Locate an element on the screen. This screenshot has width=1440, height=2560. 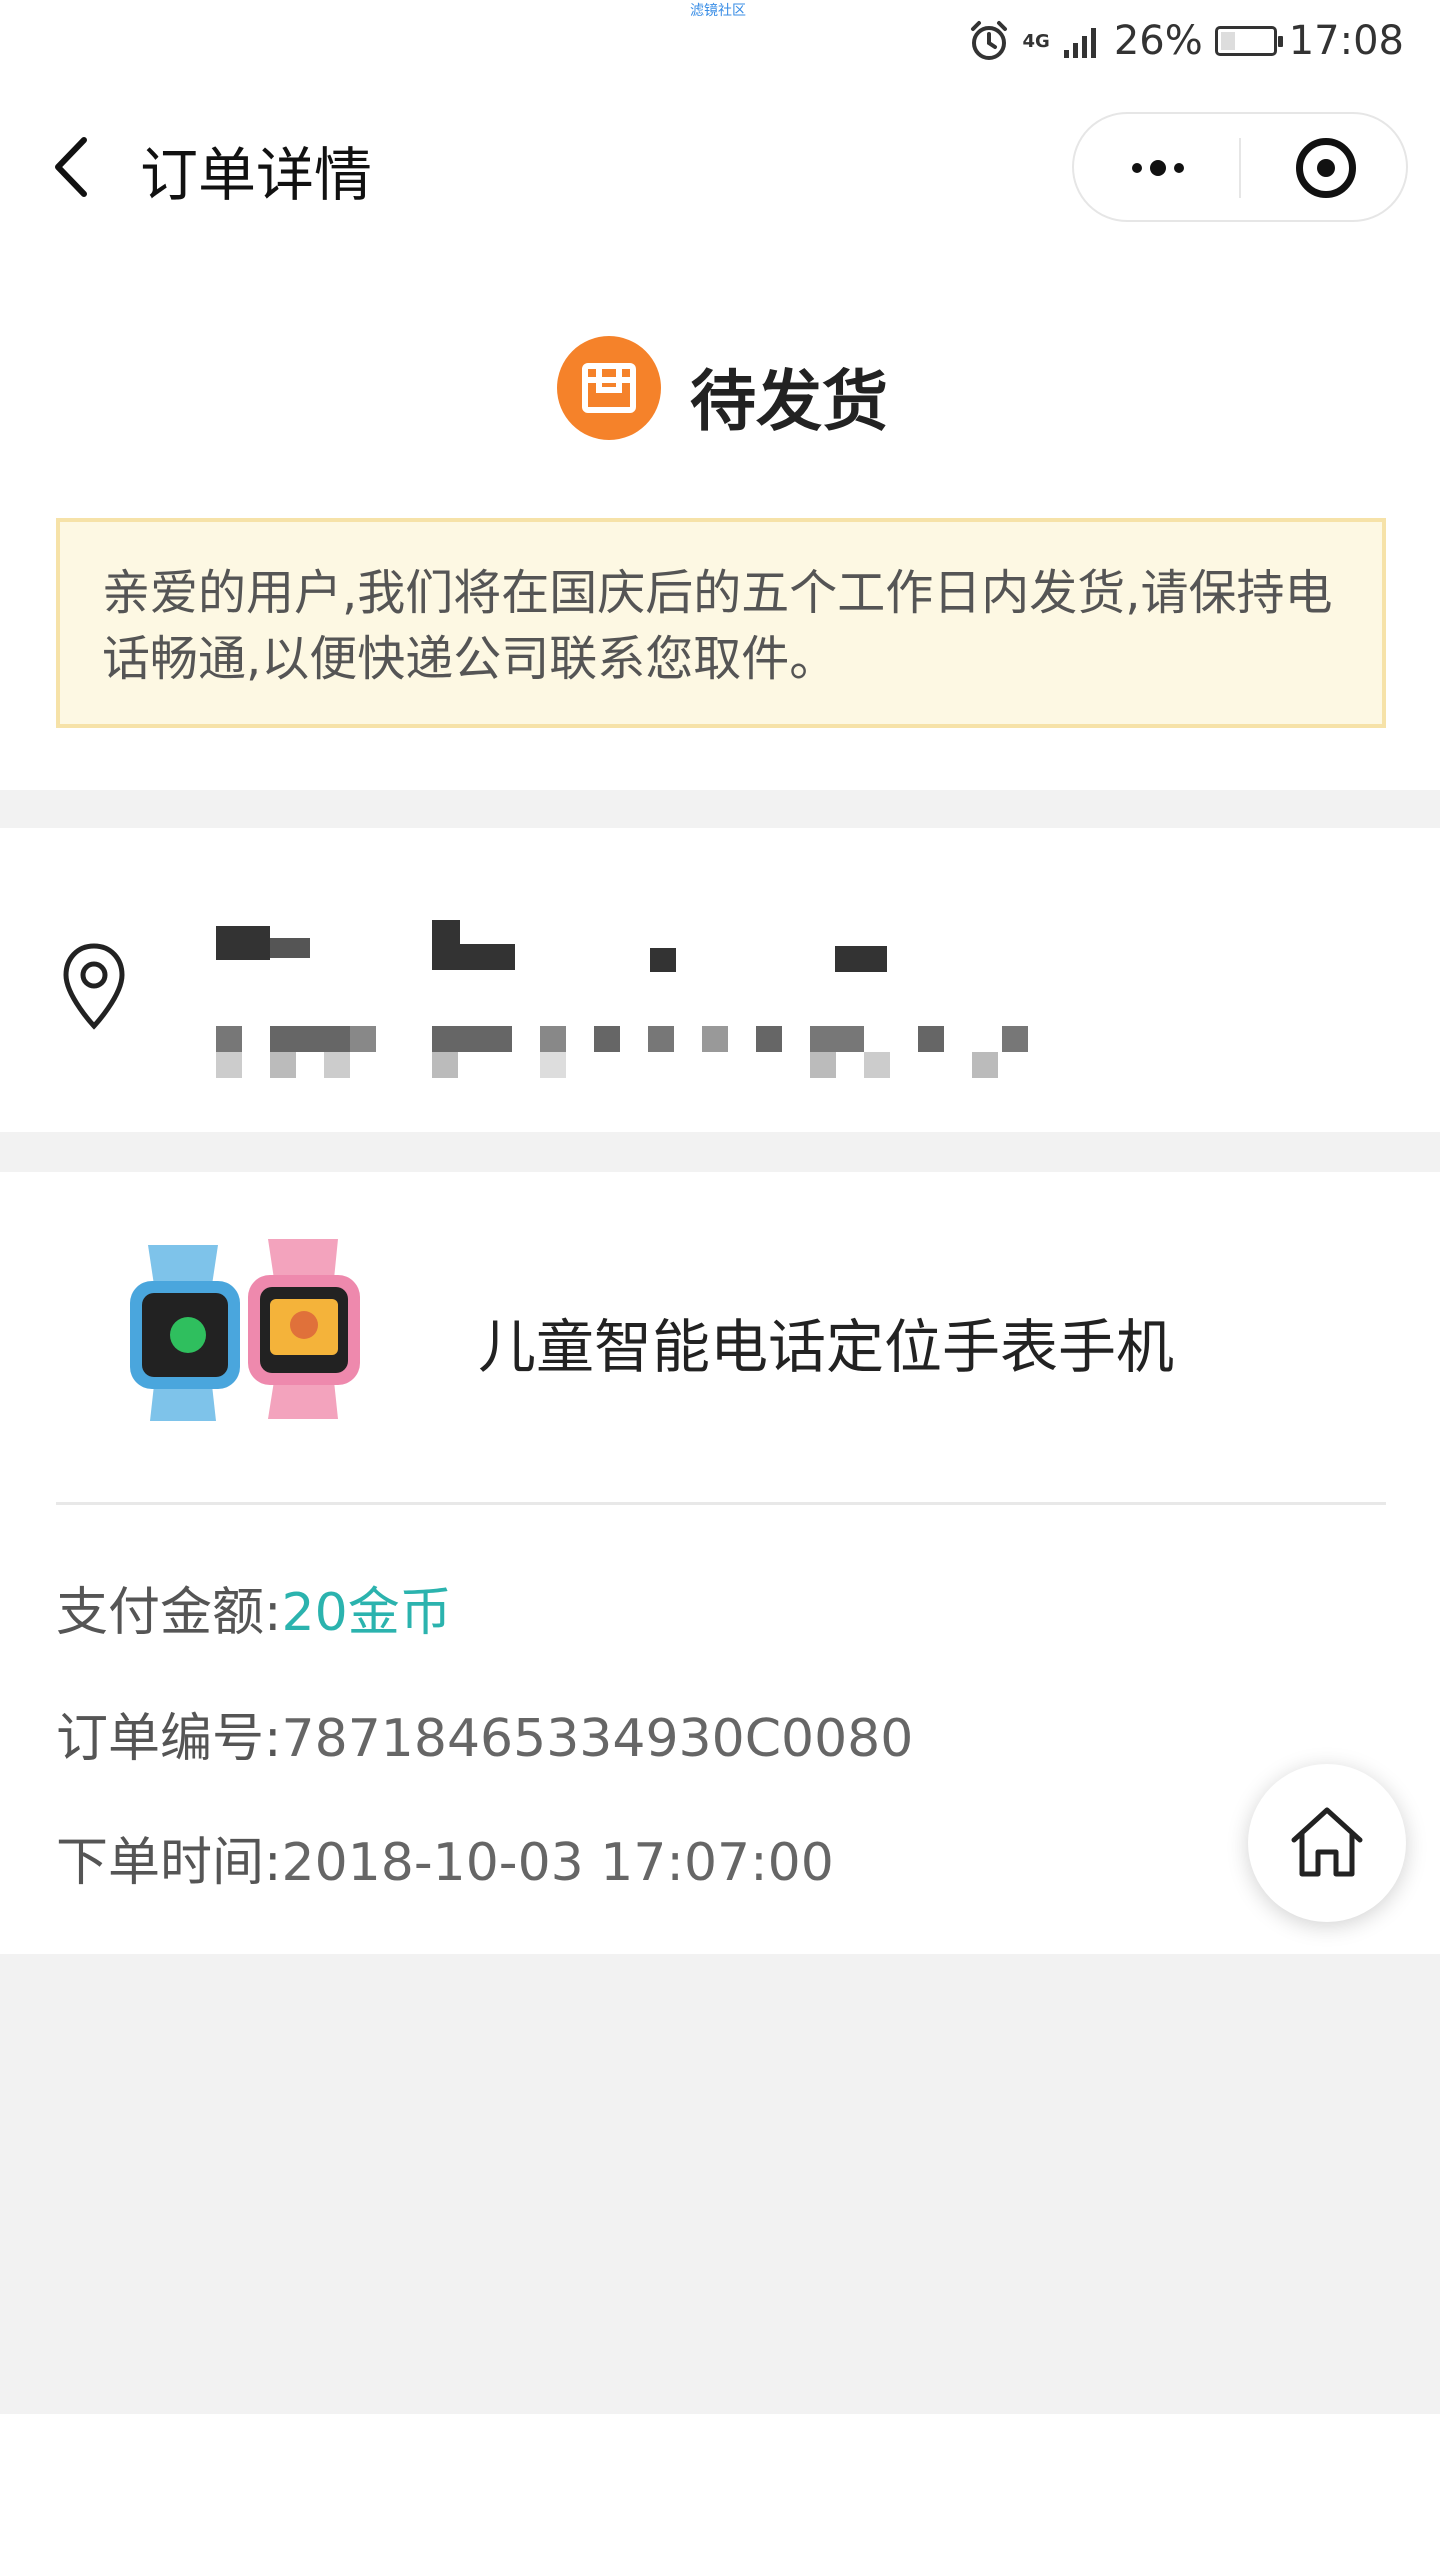
divider is located at coordinates (721, 1503).